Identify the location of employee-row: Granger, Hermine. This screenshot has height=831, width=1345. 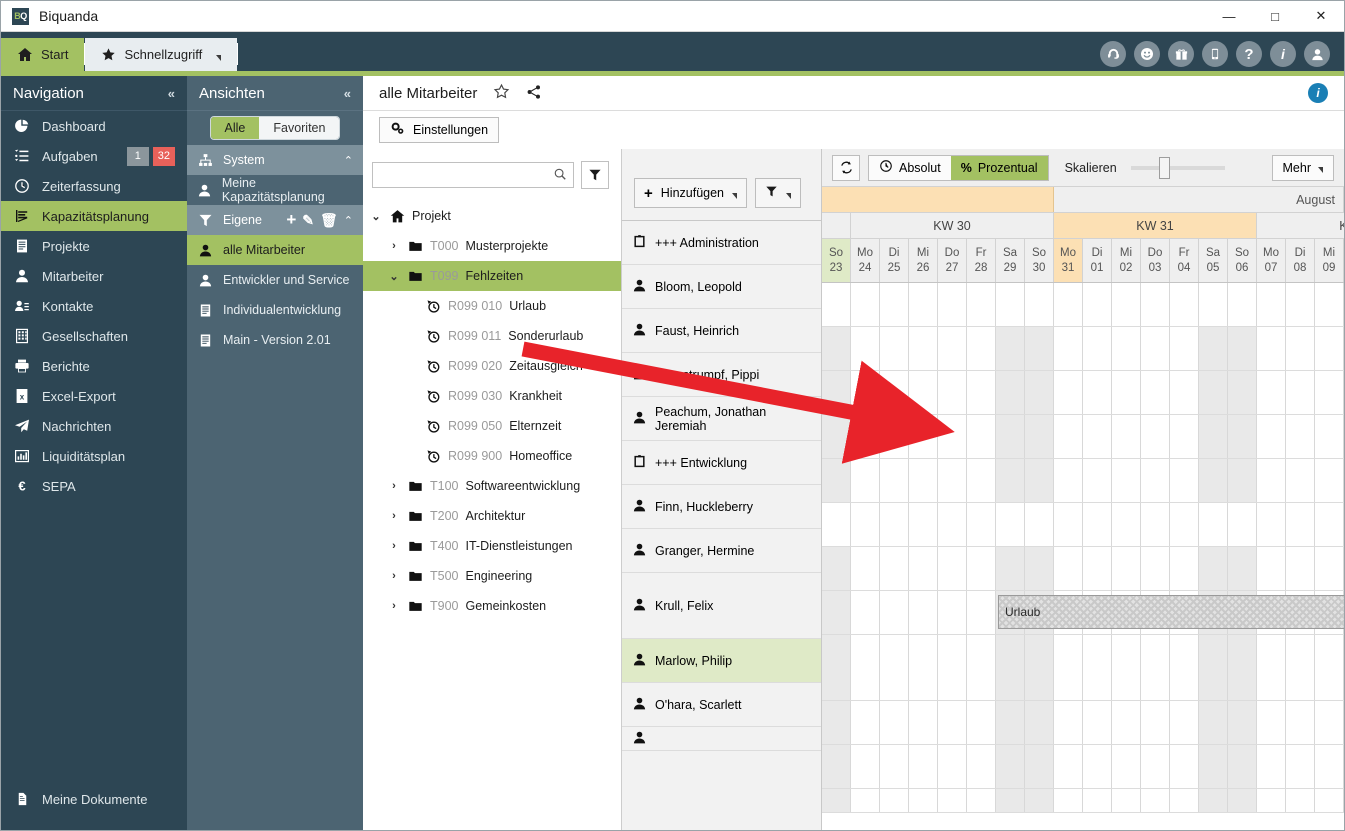
(721, 551).